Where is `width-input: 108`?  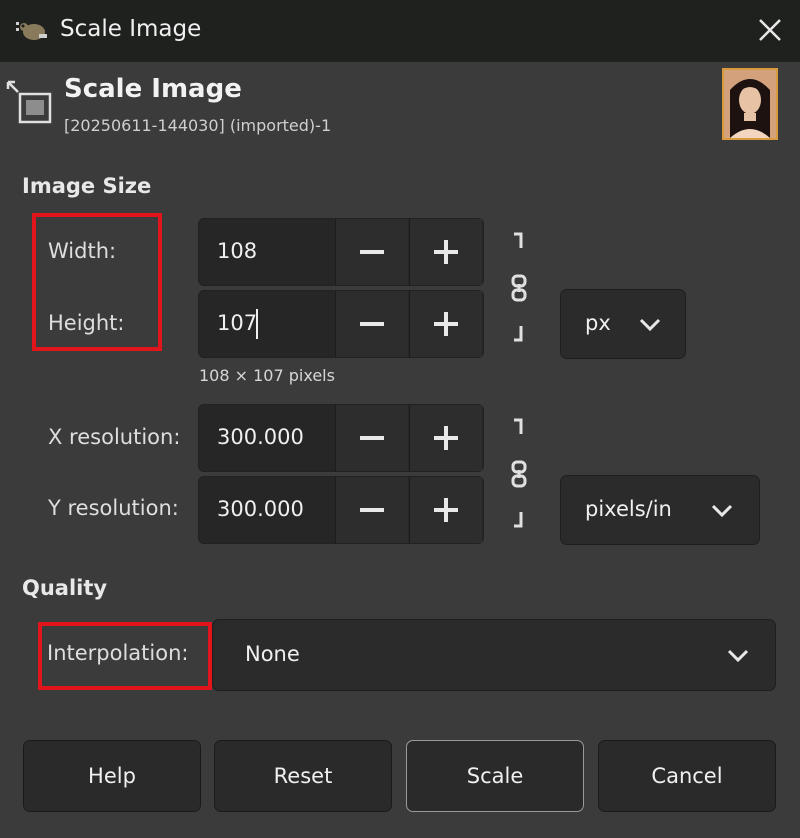 width-input: 108 is located at coordinates (237, 251).